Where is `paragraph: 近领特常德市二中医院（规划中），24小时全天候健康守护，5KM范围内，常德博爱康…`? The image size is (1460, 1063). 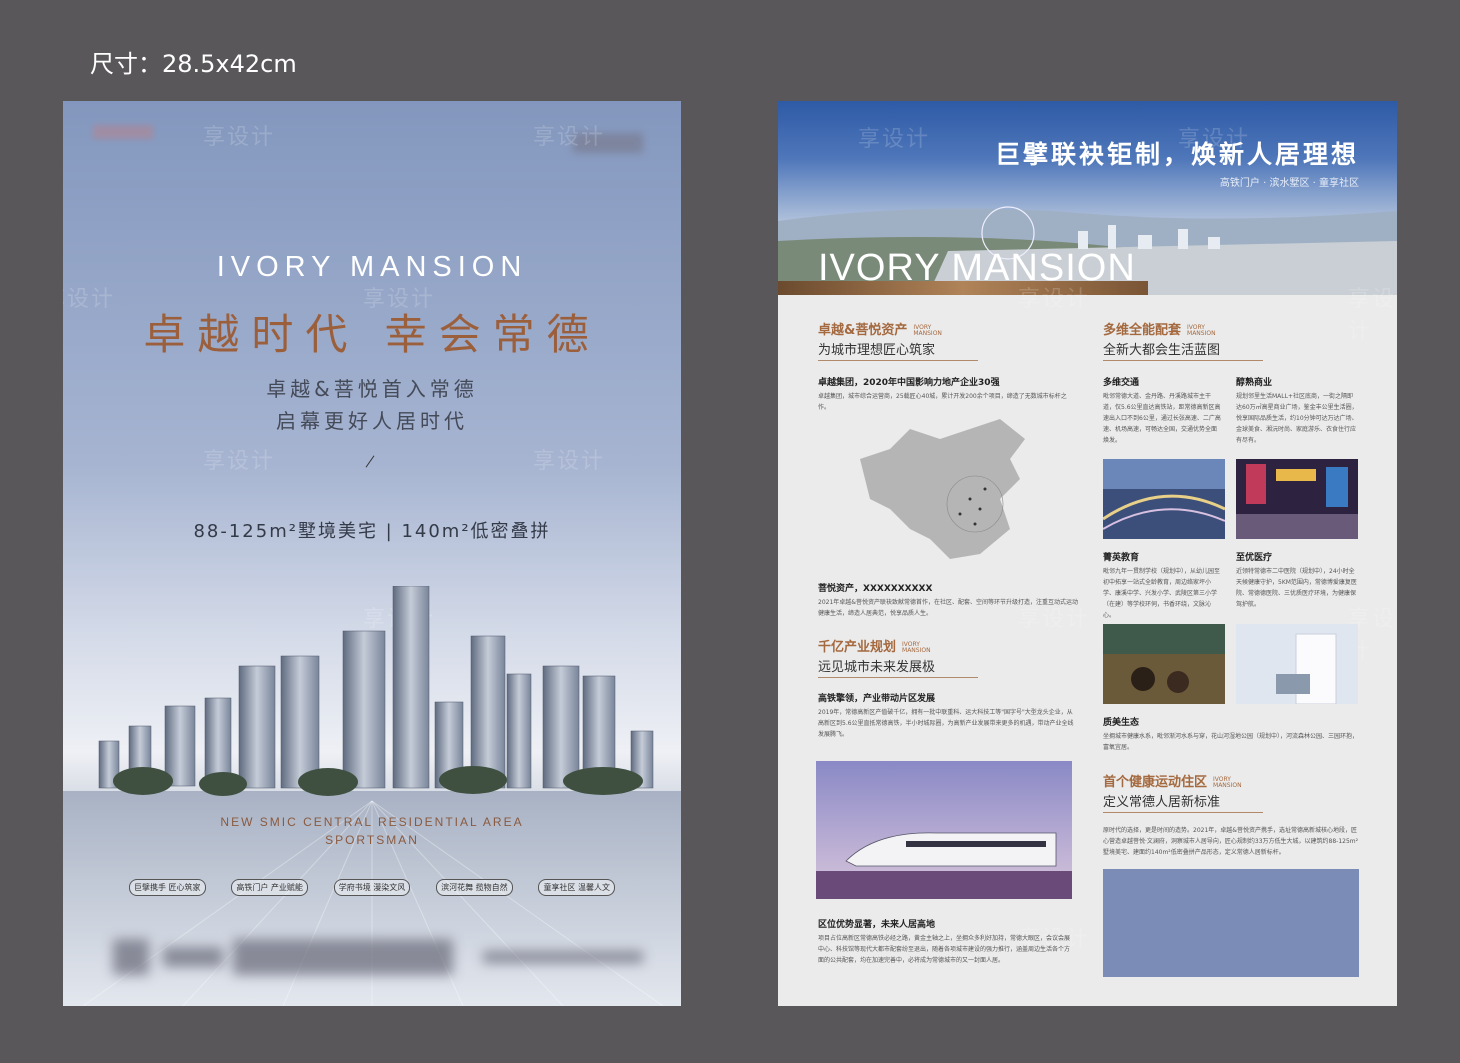
paragraph: 近领特常德市二中医院（规划中），24小时全天候健康守护，5KM范围内，常德博爱康… is located at coordinates (1296, 588).